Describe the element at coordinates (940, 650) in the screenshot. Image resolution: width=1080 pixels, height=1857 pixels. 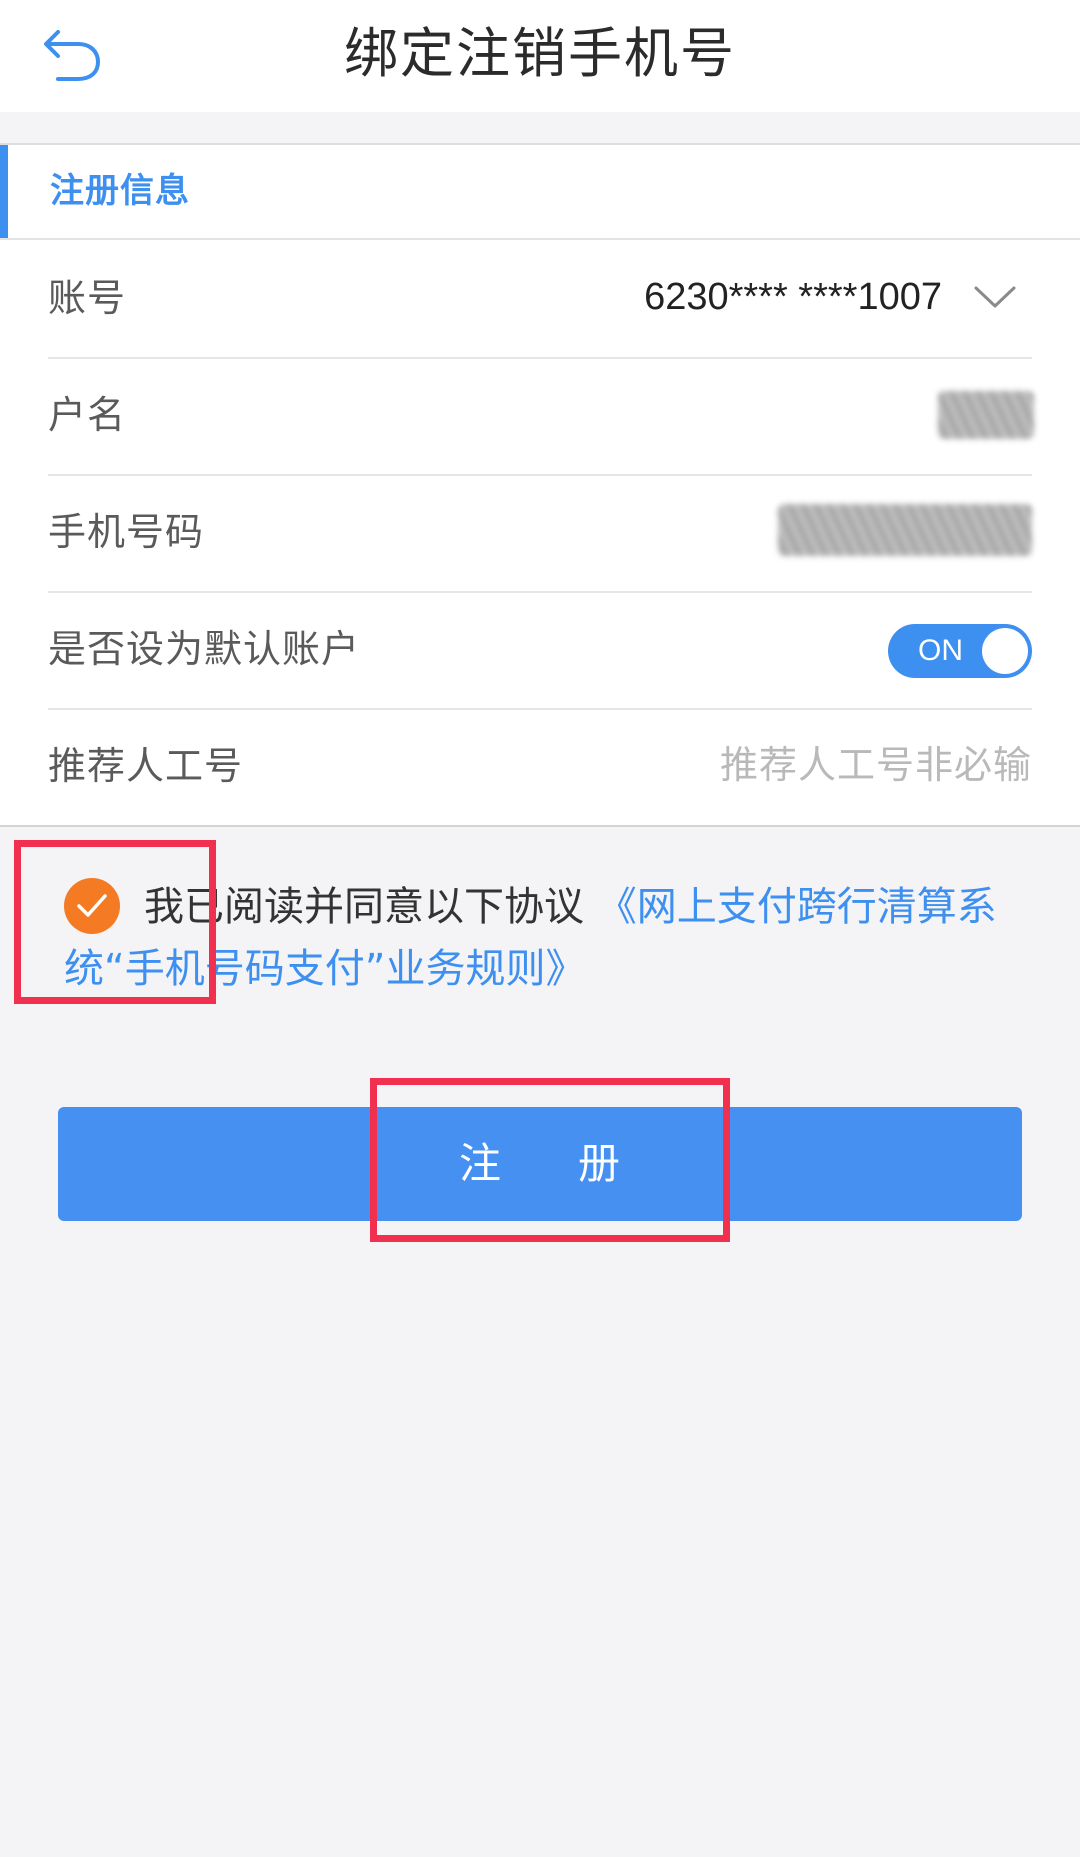
I see `toggle-state-label: ON` at that location.